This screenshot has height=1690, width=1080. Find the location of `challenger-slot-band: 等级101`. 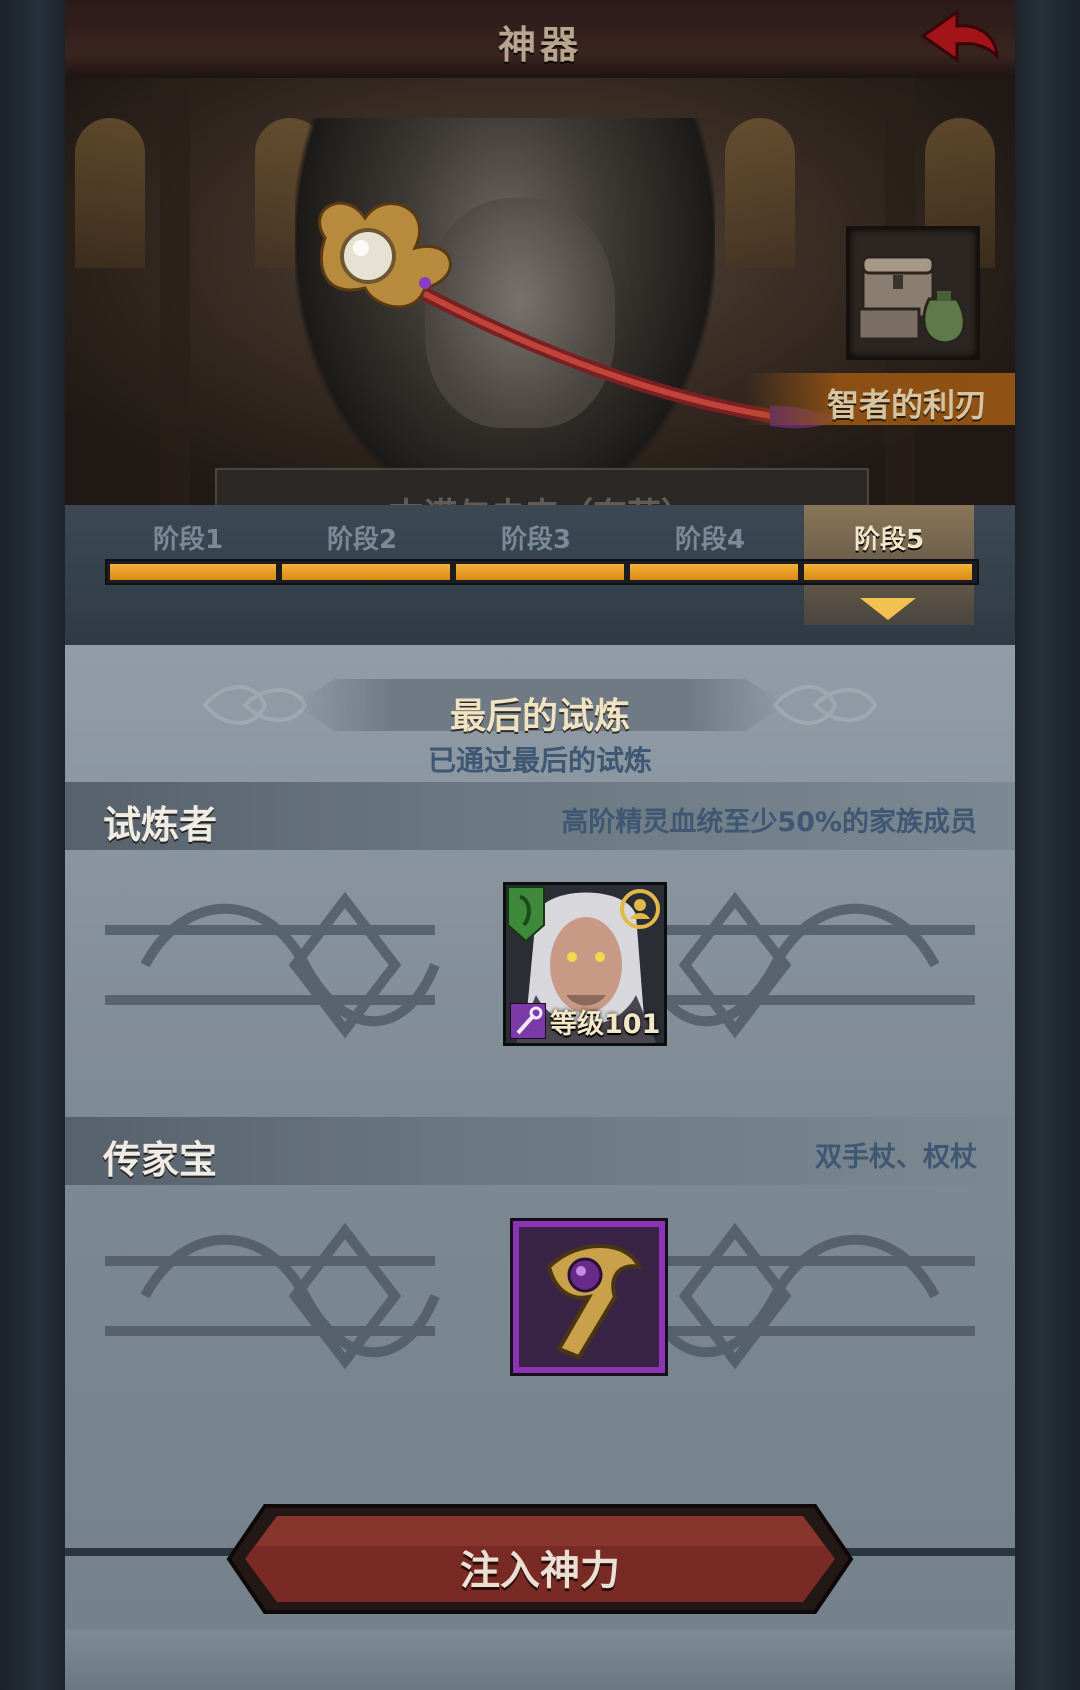

challenger-slot-band: 等级101 is located at coordinates (540, 965).